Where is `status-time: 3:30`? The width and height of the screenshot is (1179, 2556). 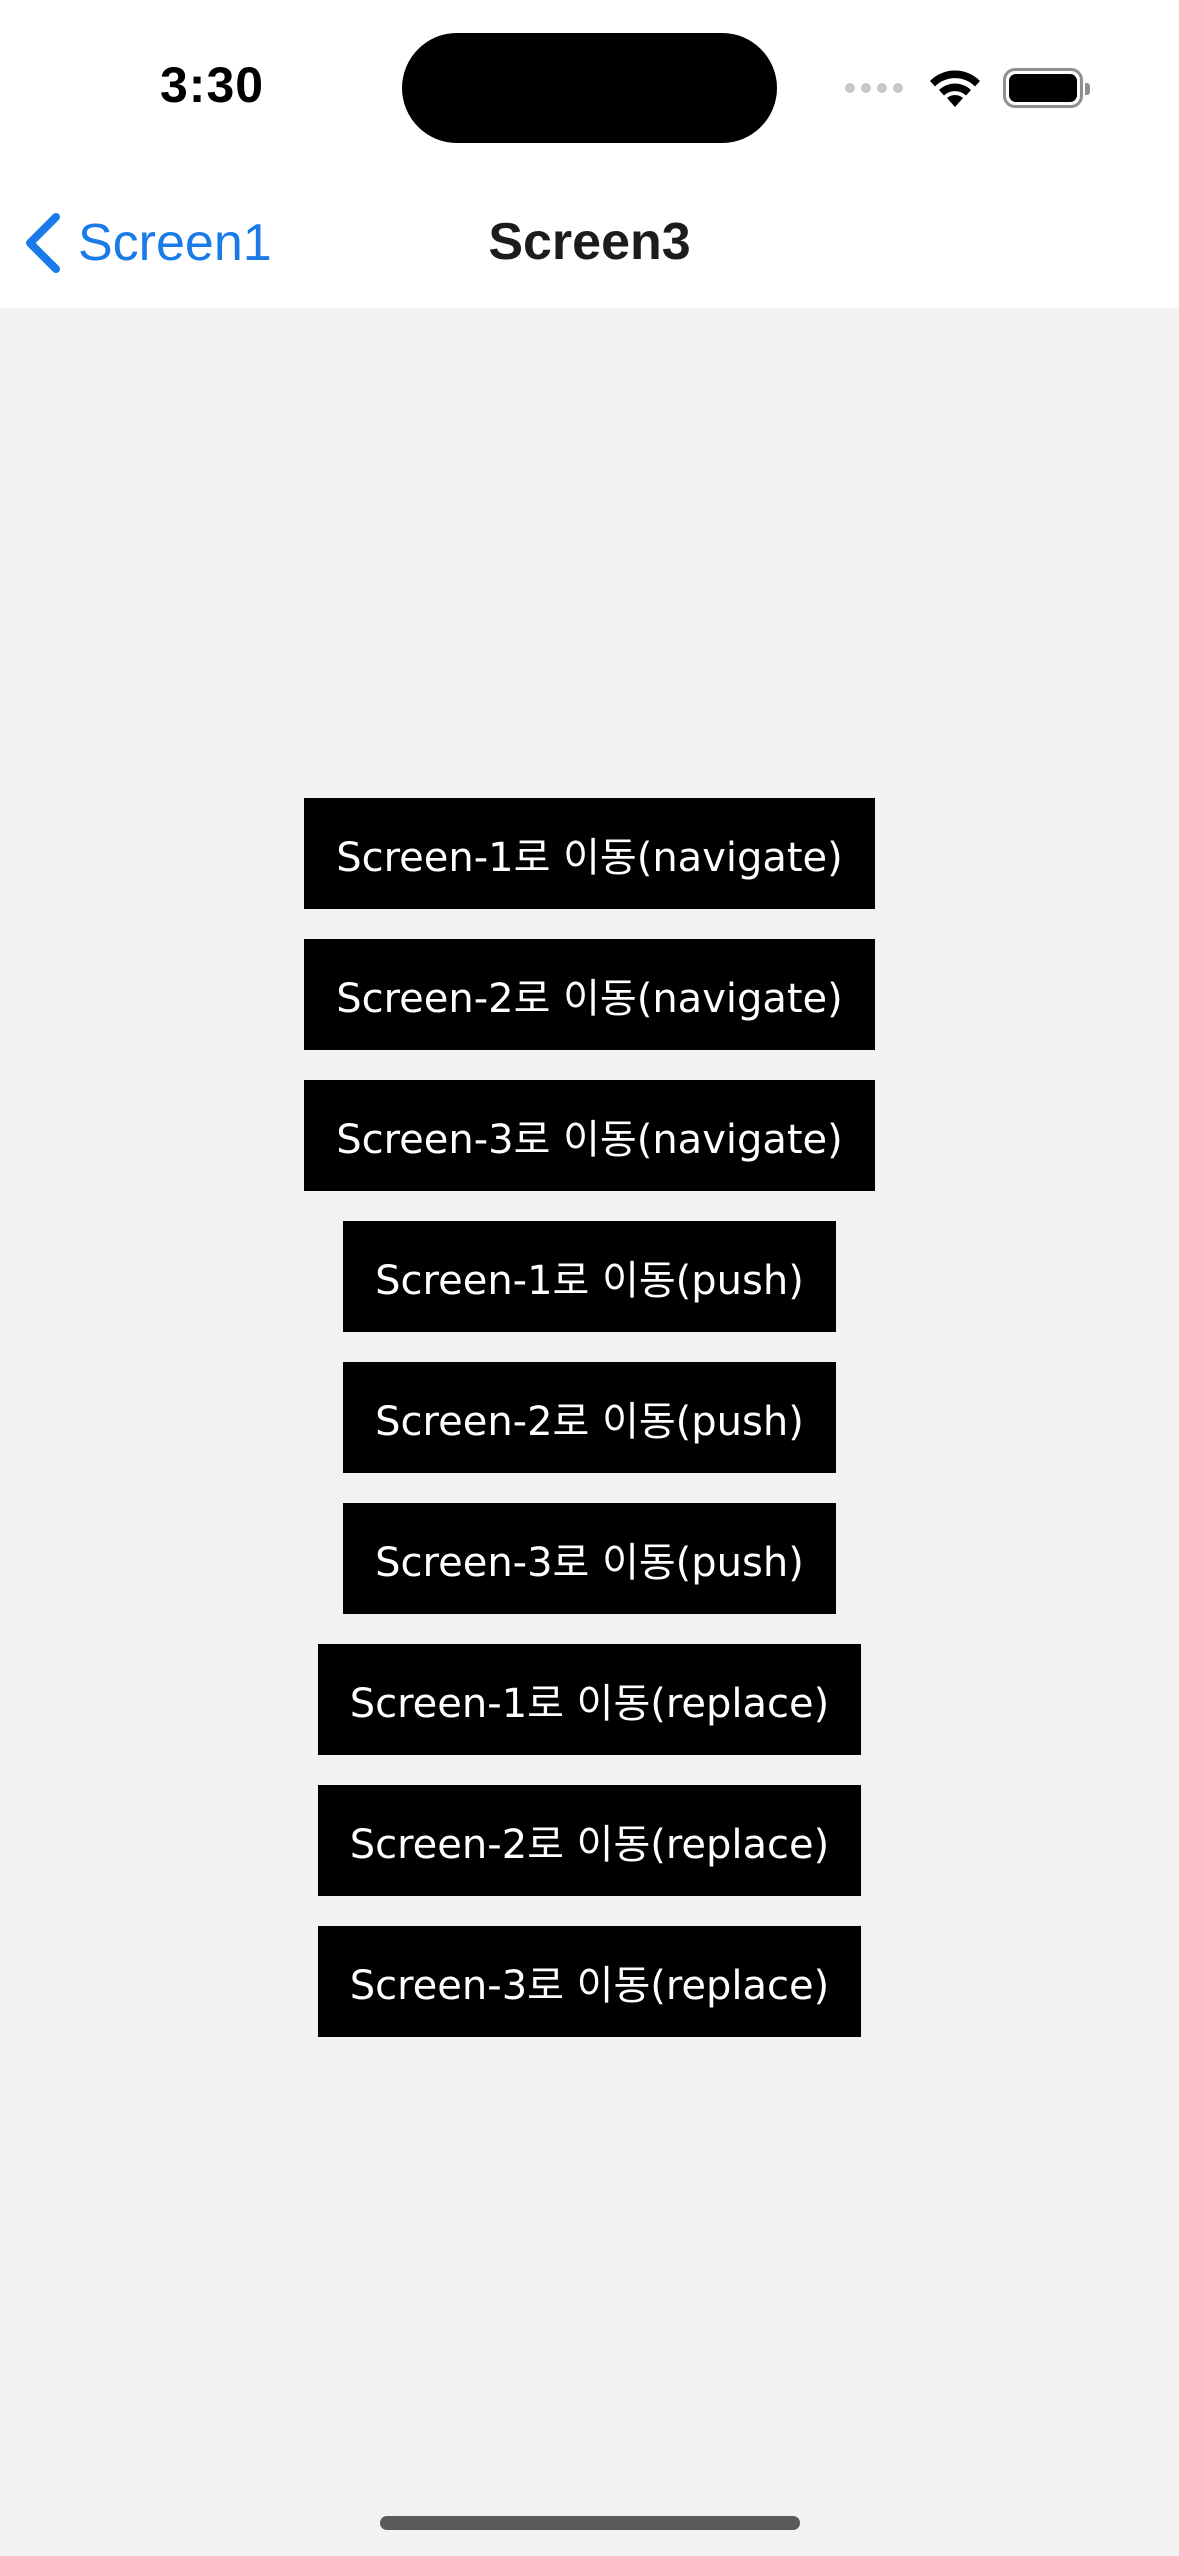
status-time: 3:30 is located at coordinates (212, 85).